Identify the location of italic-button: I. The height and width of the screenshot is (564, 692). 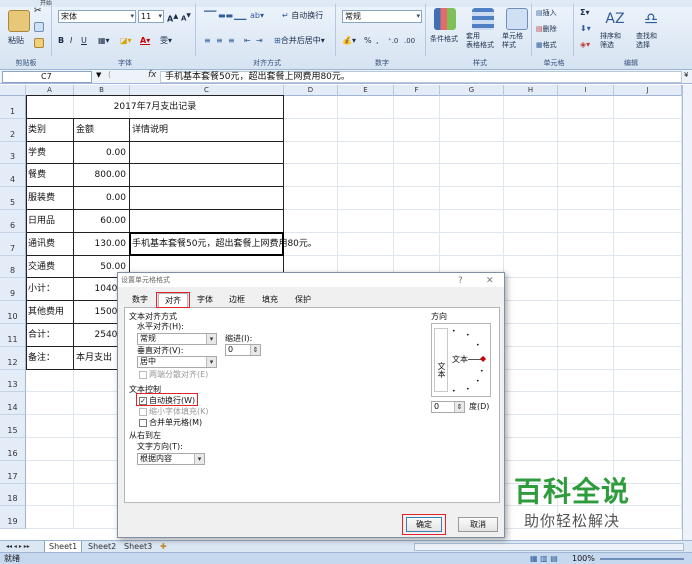
(71, 41).